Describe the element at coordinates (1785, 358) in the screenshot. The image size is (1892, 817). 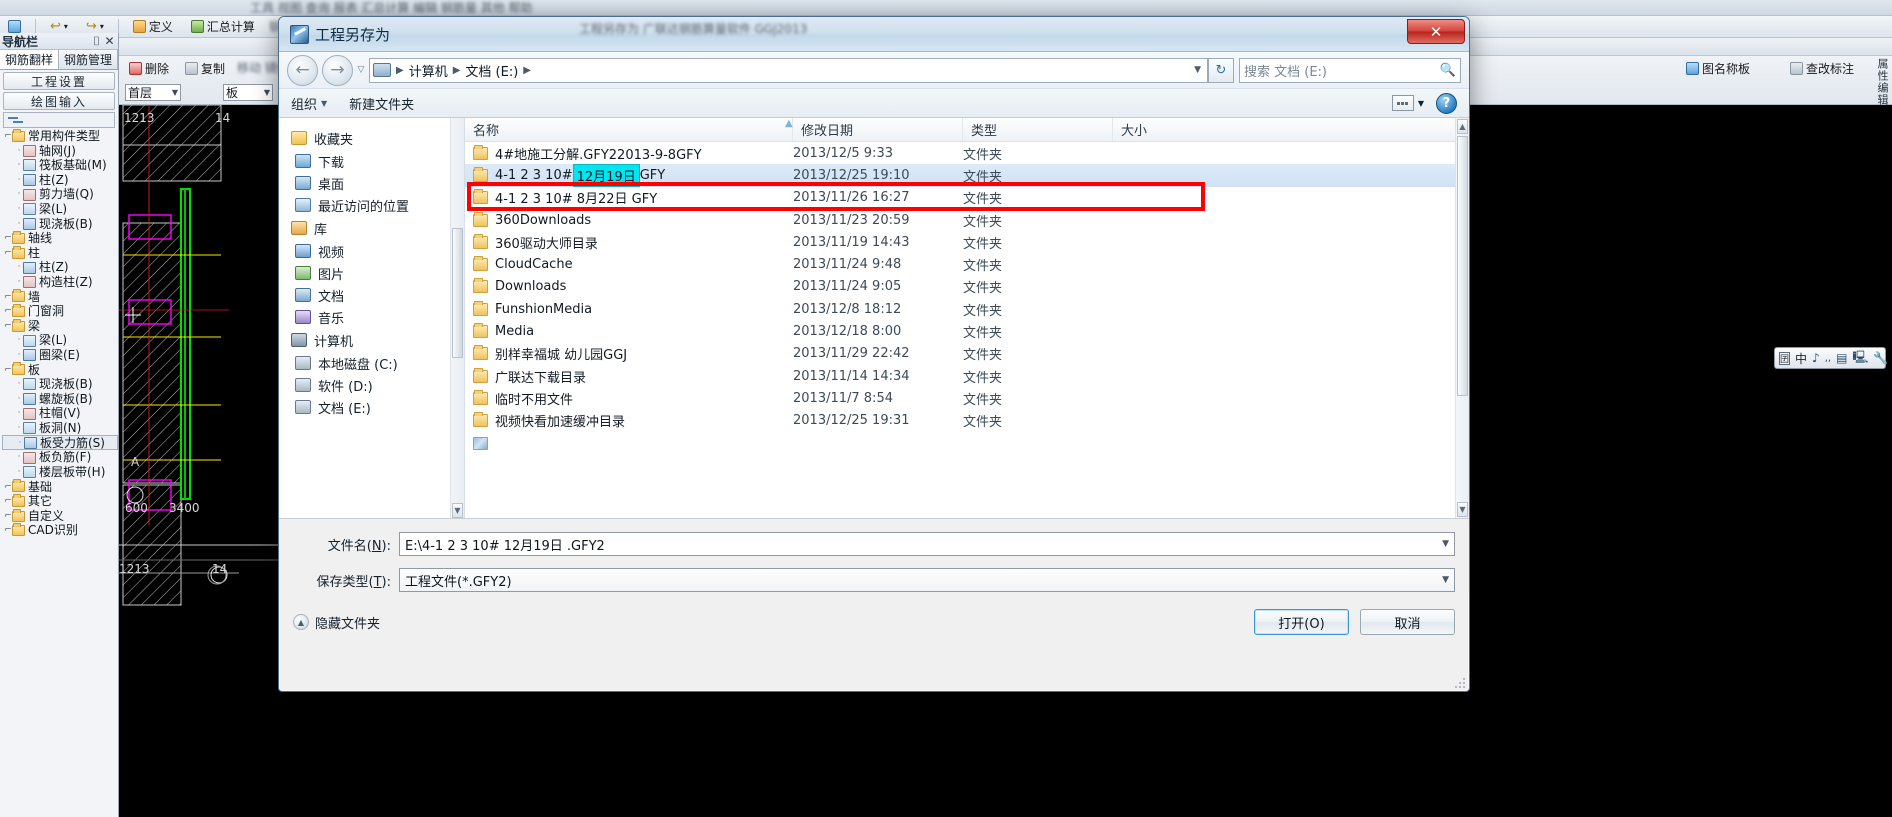
I see `ime-logo-icon: 囝` at that location.